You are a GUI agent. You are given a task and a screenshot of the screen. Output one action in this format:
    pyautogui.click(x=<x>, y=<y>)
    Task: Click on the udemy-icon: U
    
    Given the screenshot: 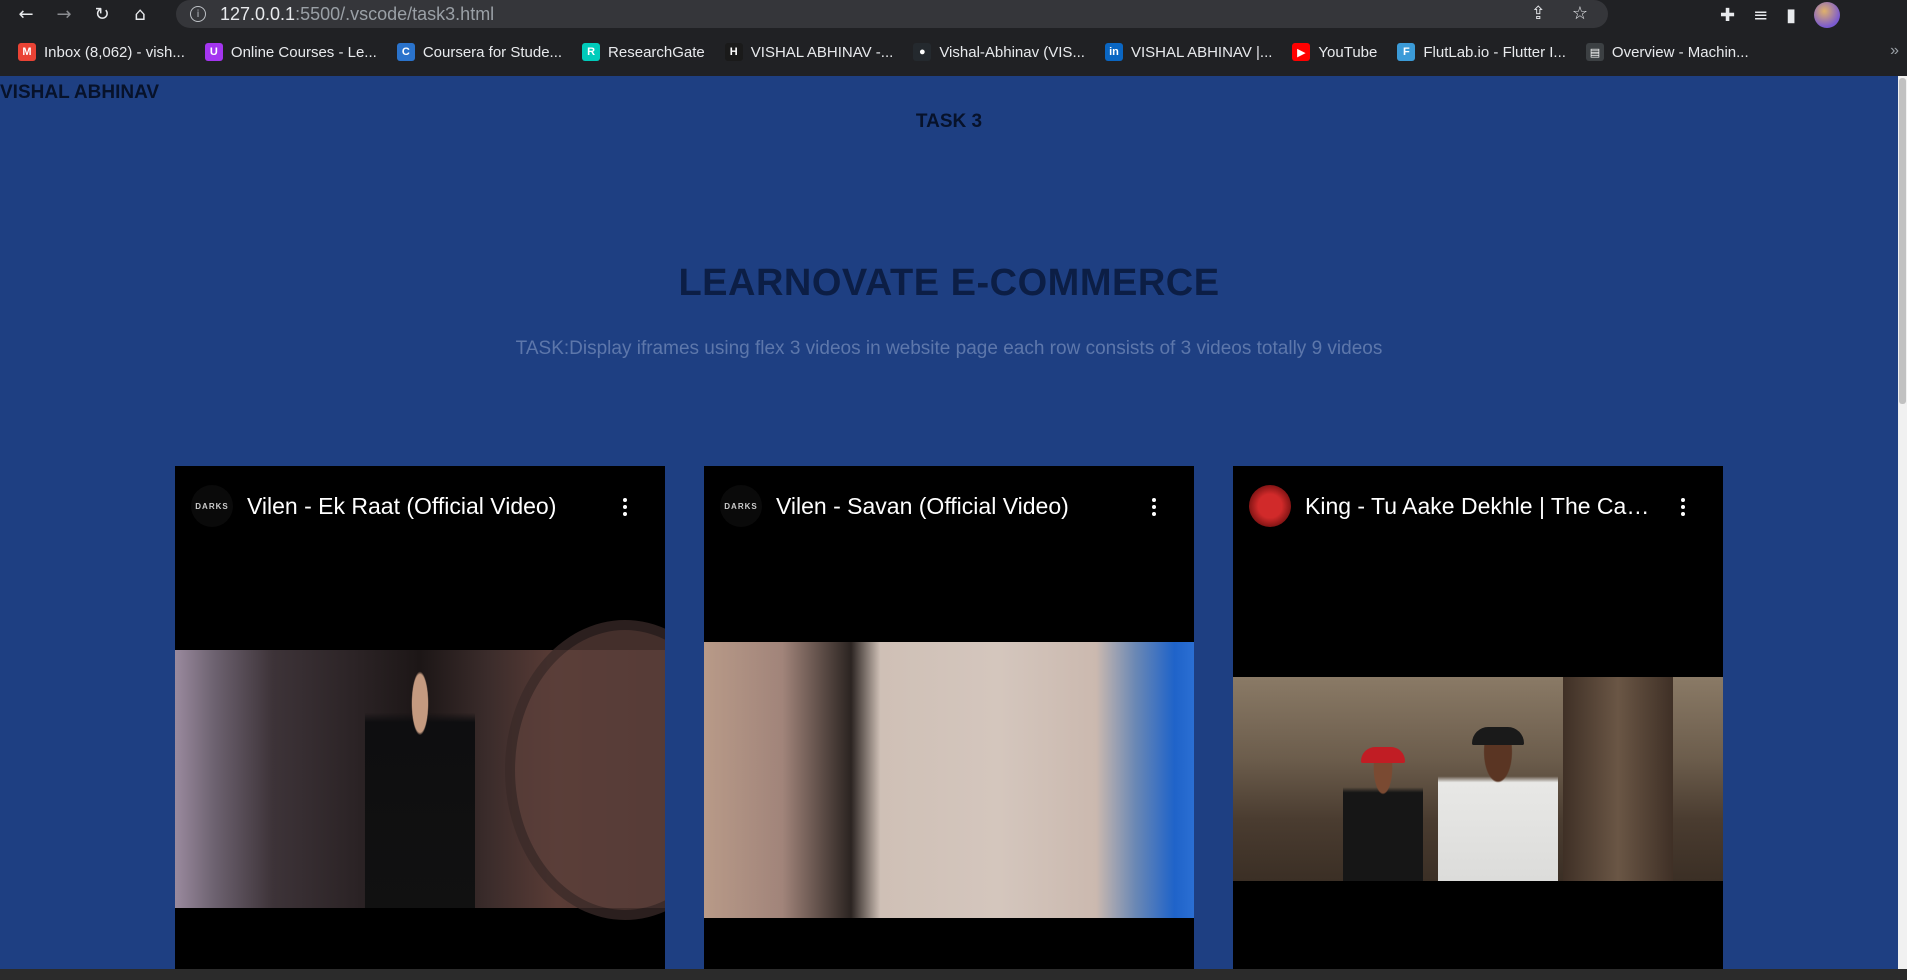 What is the action you would take?
    pyautogui.click(x=213, y=52)
    